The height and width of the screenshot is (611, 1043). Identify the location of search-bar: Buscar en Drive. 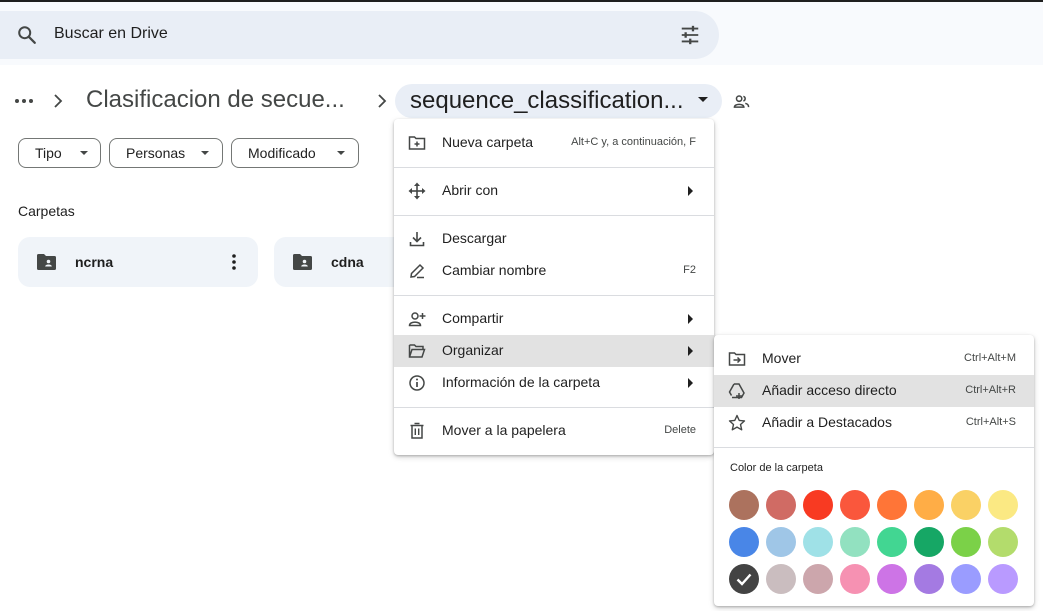
(359, 35).